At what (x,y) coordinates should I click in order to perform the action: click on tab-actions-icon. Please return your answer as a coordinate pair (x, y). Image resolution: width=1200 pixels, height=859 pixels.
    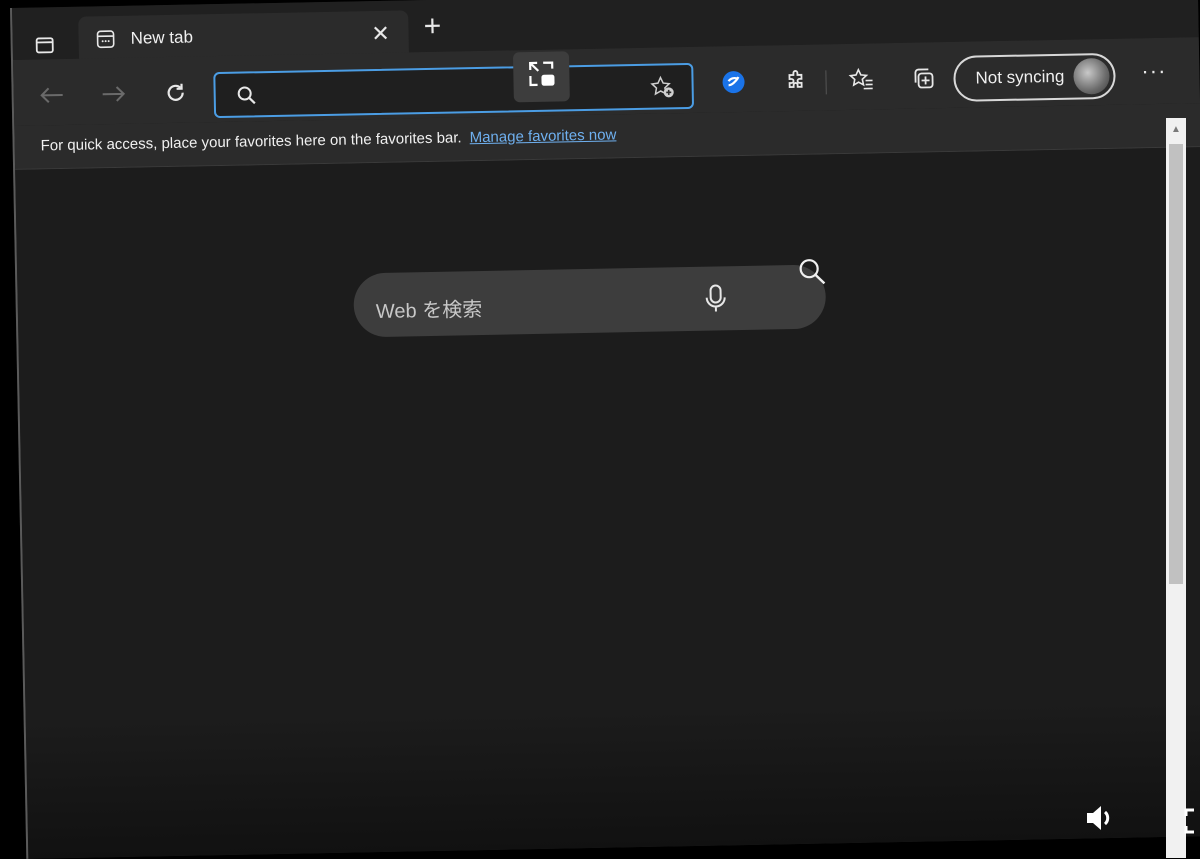
    Looking at the image, I should click on (45, 47).